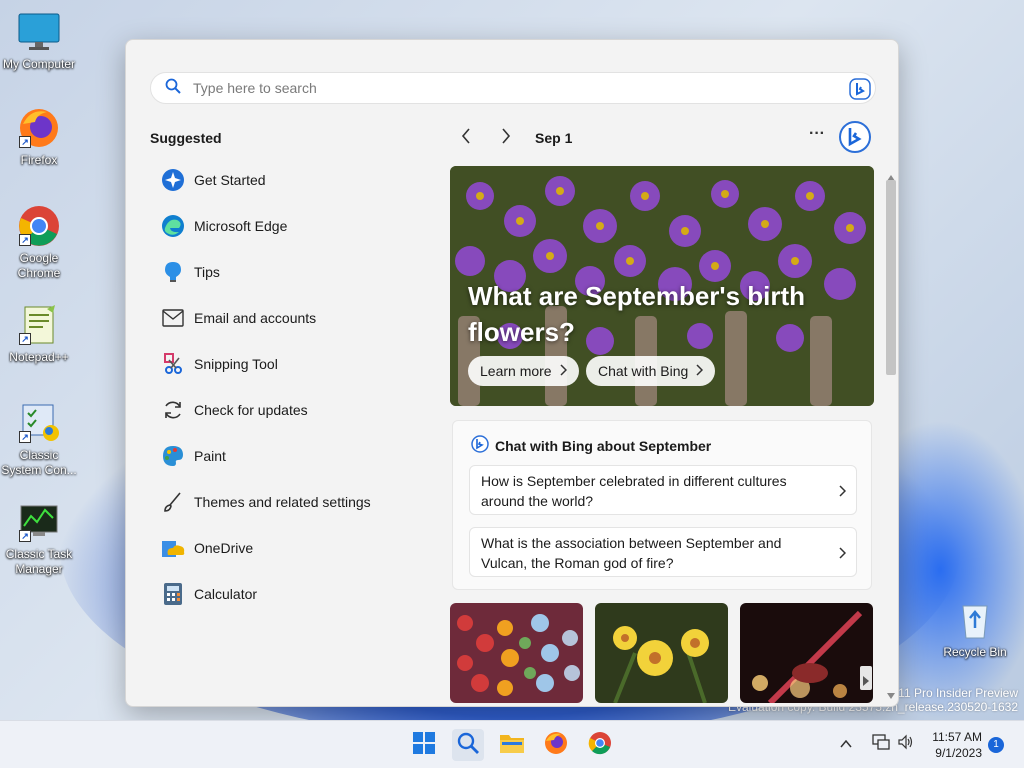 The width and height of the screenshot is (1024, 768). I want to click on suggested-item-paint: Paint, so click(290, 456).